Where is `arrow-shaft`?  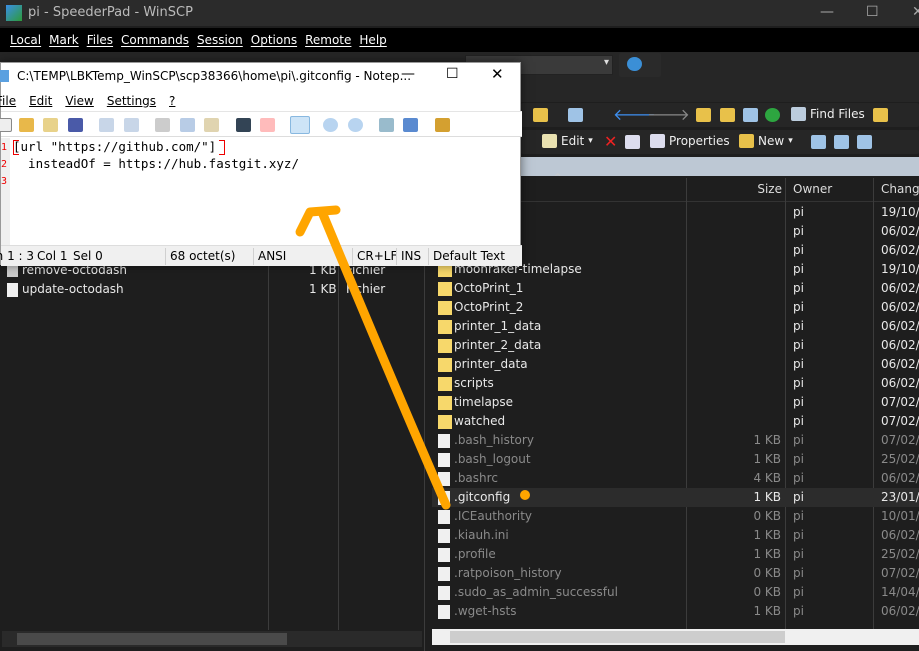
arrow-shaft is located at coordinates (384, 358).